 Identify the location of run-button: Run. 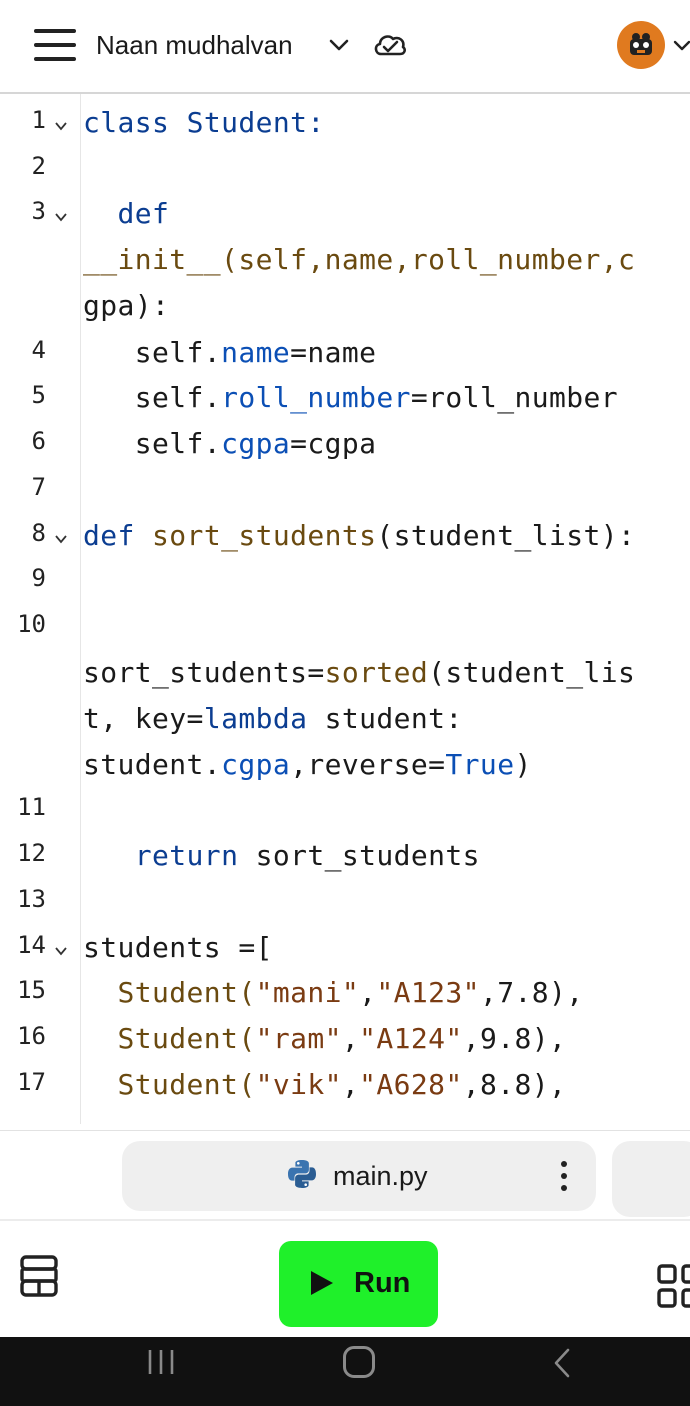
(358, 1284).